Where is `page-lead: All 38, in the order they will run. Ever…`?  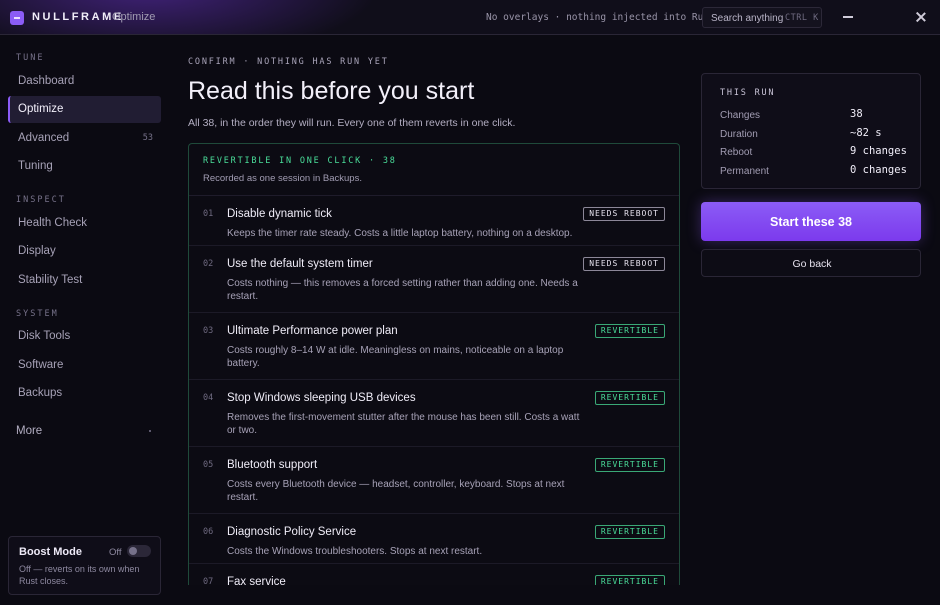
page-lead: All 38, in the order they will run. Ever… is located at coordinates (352, 123).